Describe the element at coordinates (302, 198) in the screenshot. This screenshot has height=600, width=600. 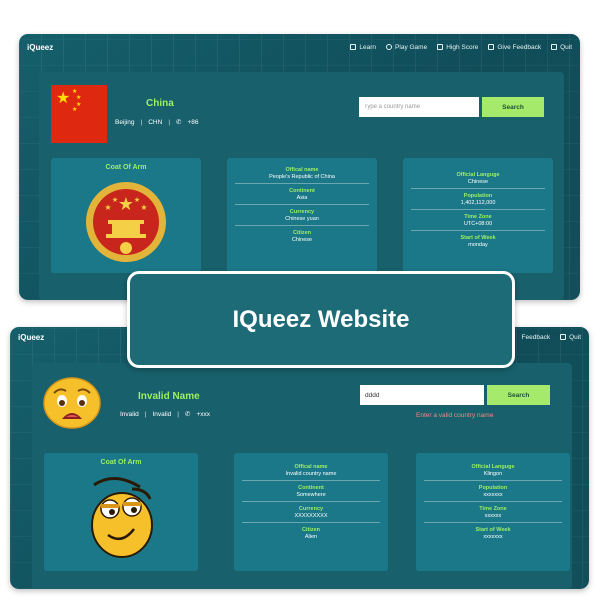
I see `field-value: Asia` at that location.